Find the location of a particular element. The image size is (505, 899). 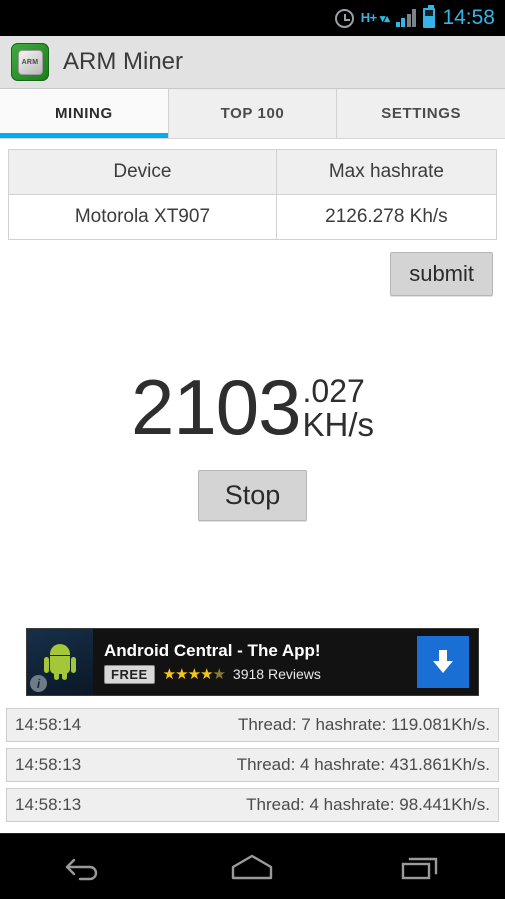

hashrate-display: 2103 .027 KH/s is located at coordinates (252, 407).